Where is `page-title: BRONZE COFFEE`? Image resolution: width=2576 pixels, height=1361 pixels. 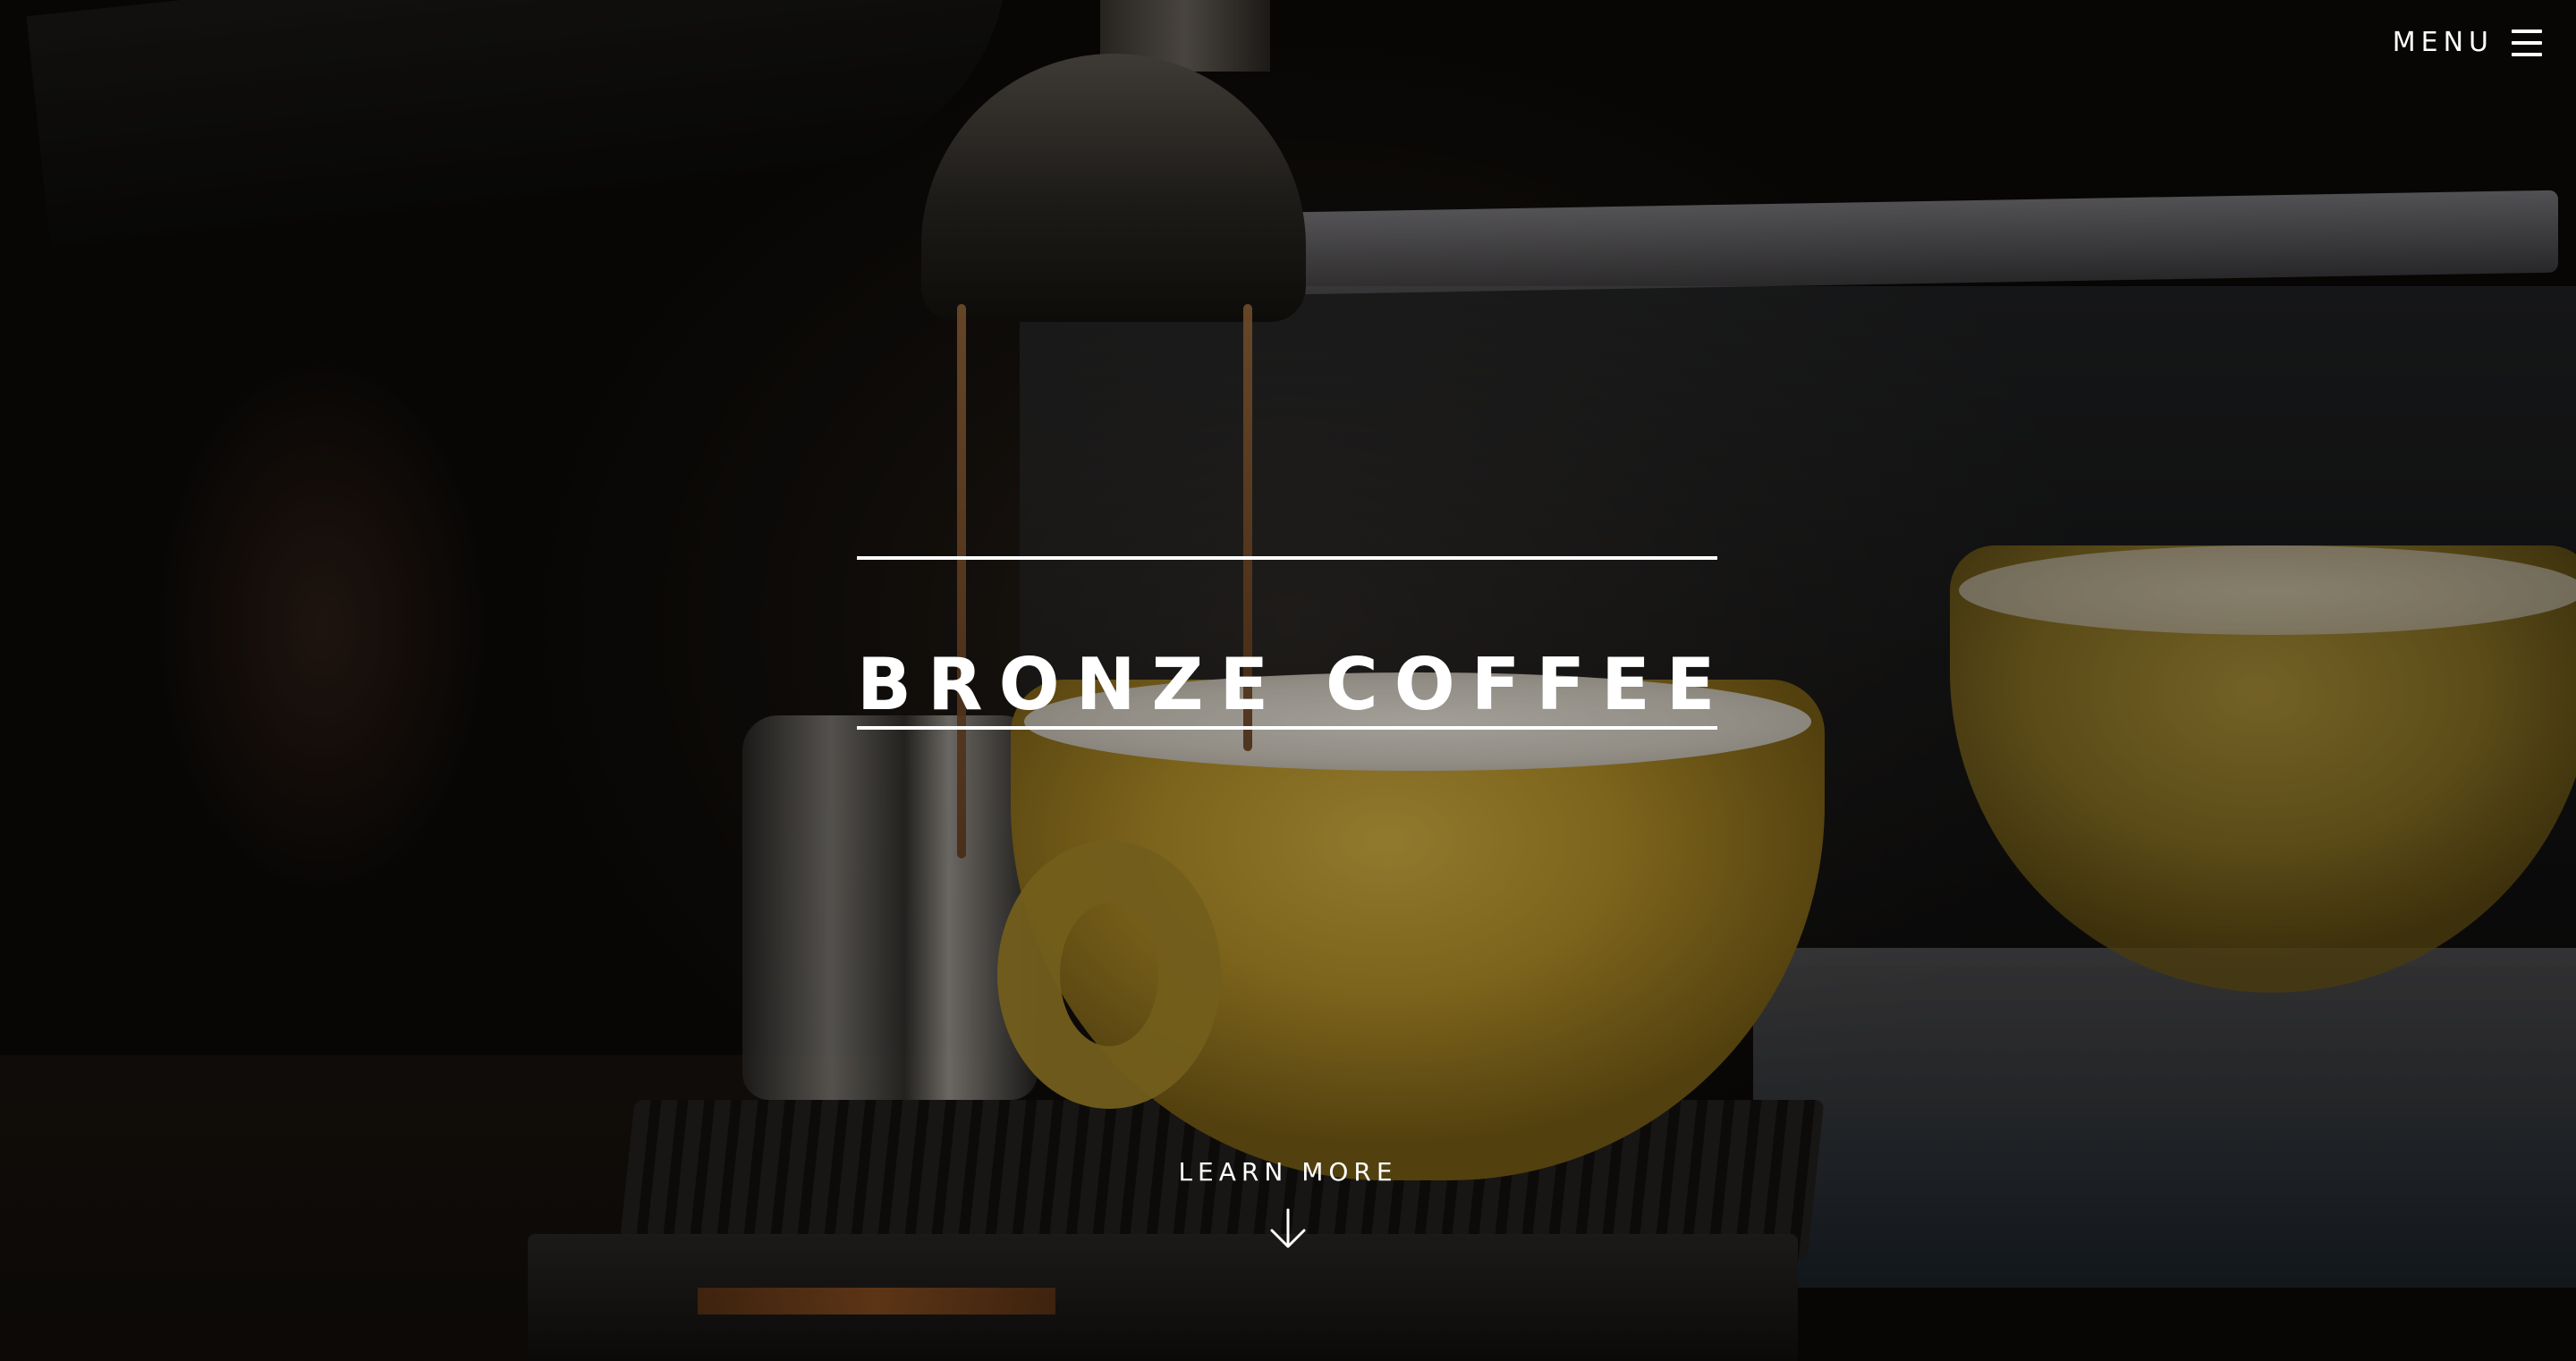 page-title: BRONZE COFFEE is located at coordinates (1294, 684).